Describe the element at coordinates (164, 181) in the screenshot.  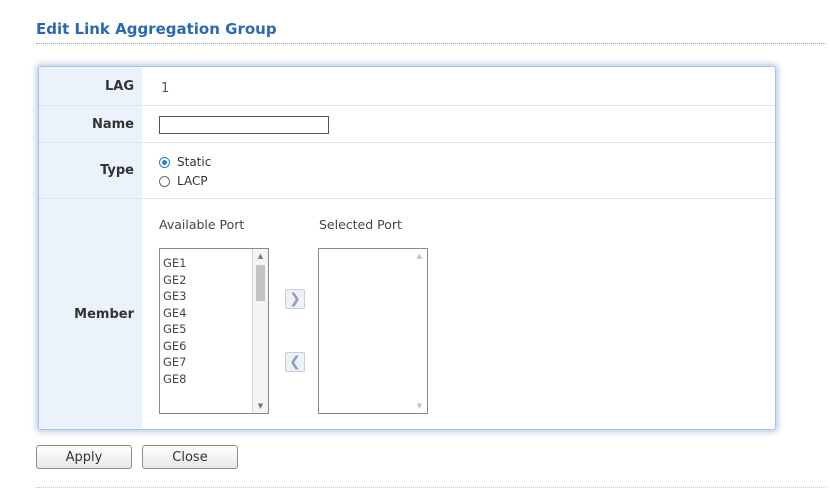
I see `lacp-radio` at that location.